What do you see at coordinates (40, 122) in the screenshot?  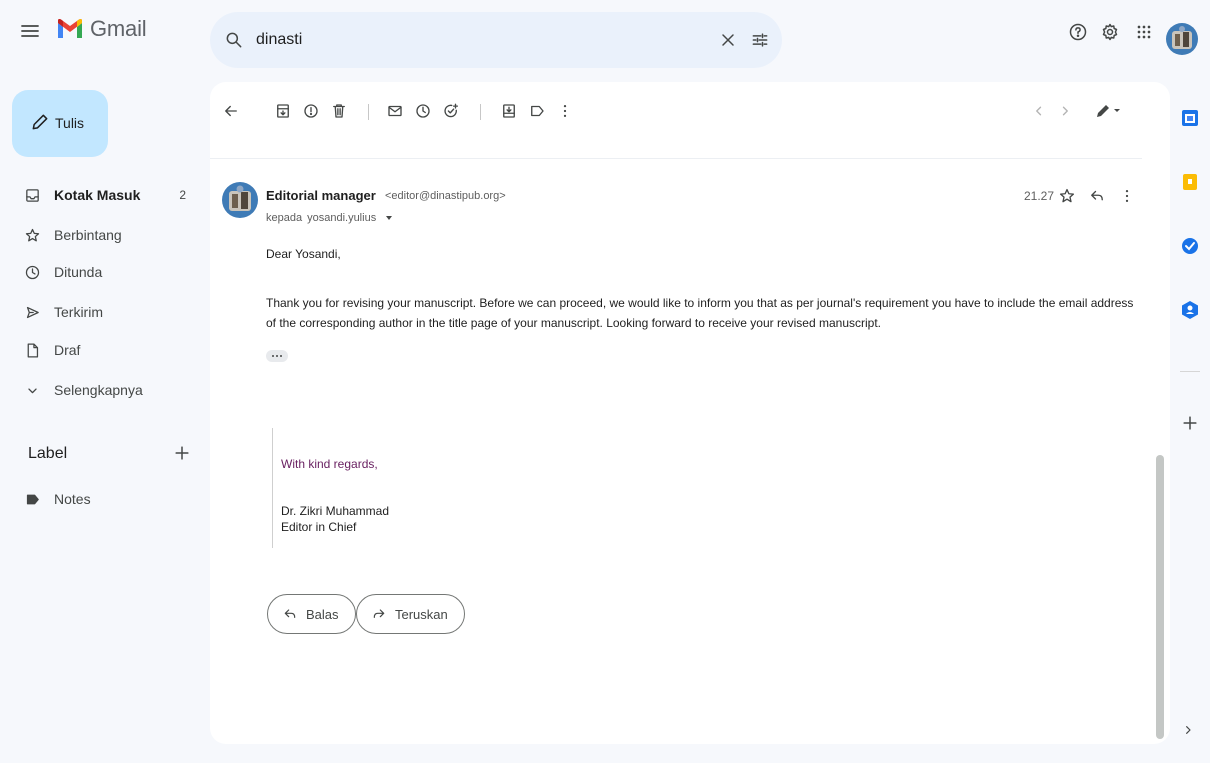 I see `pencil-icon` at bounding box center [40, 122].